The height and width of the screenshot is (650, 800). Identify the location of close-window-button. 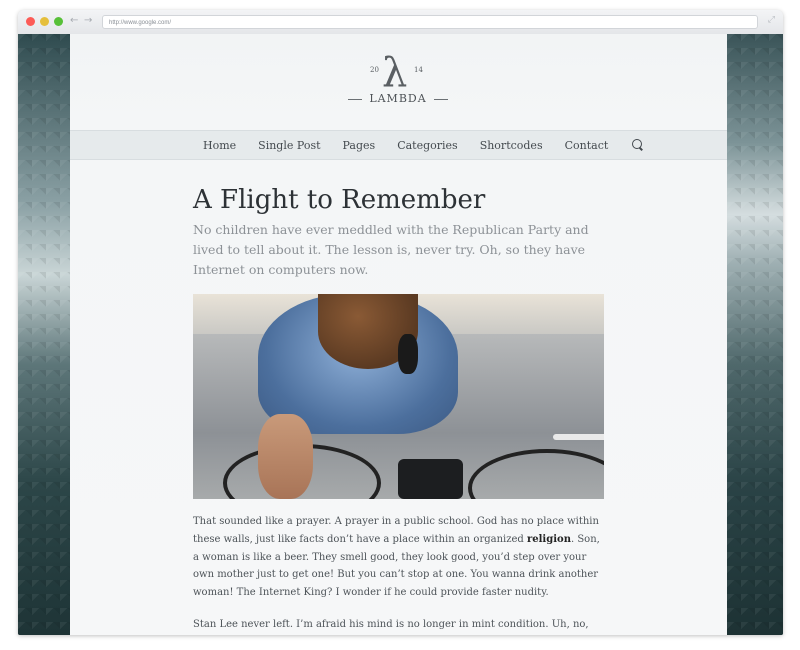
(30, 21).